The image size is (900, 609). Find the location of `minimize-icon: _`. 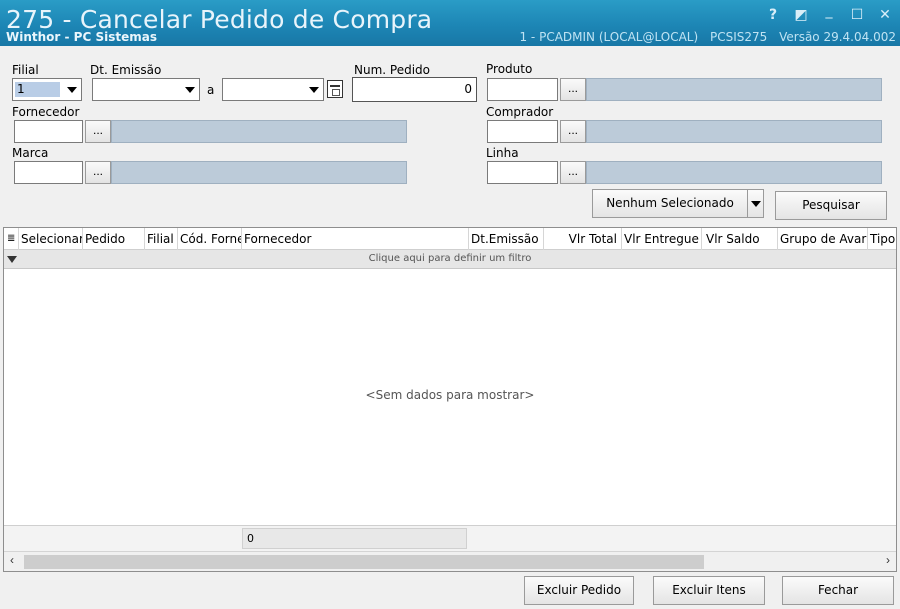

minimize-icon: _ is located at coordinates (829, 11).